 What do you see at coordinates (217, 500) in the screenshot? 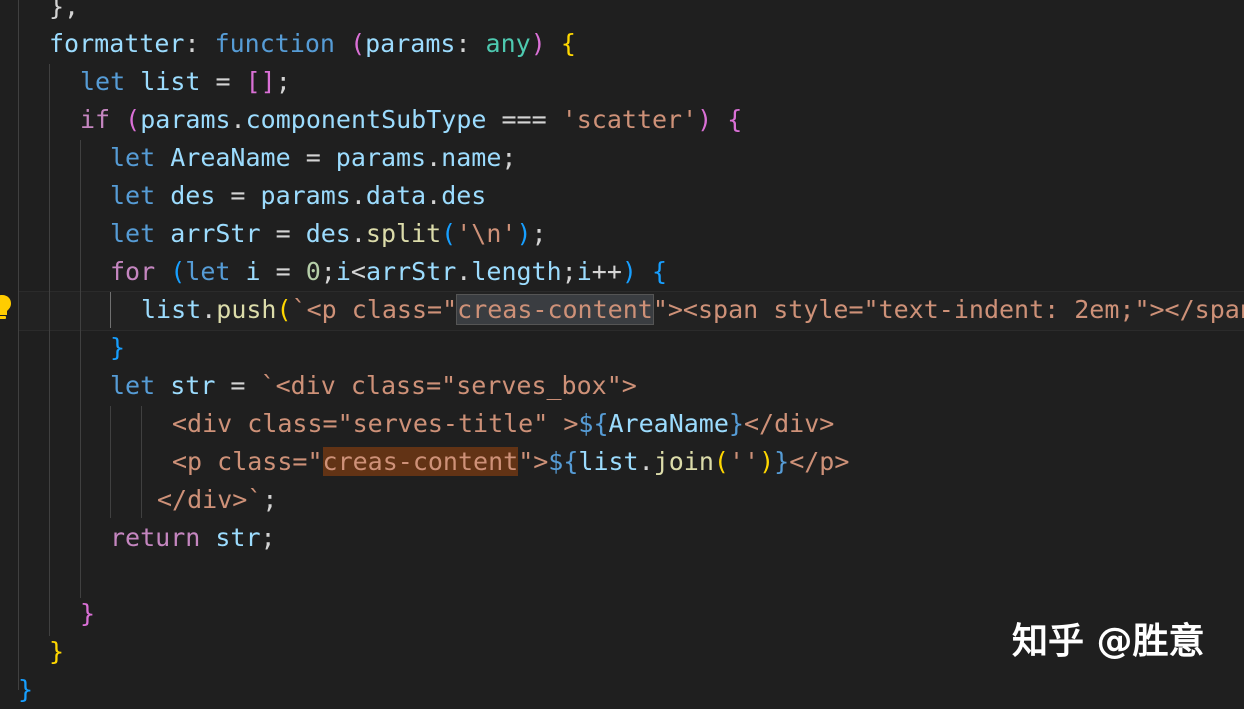
I see `code-line: </div>`;` at bounding box center [217, 500].